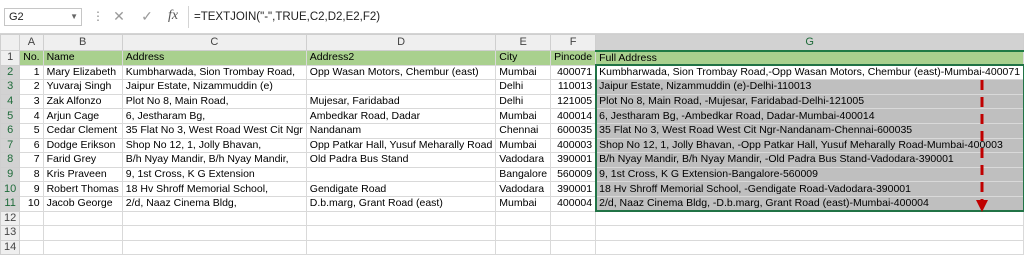 This screenshot has height=258, width=1024. I want to click on row-header: 13, so click(10, 233).